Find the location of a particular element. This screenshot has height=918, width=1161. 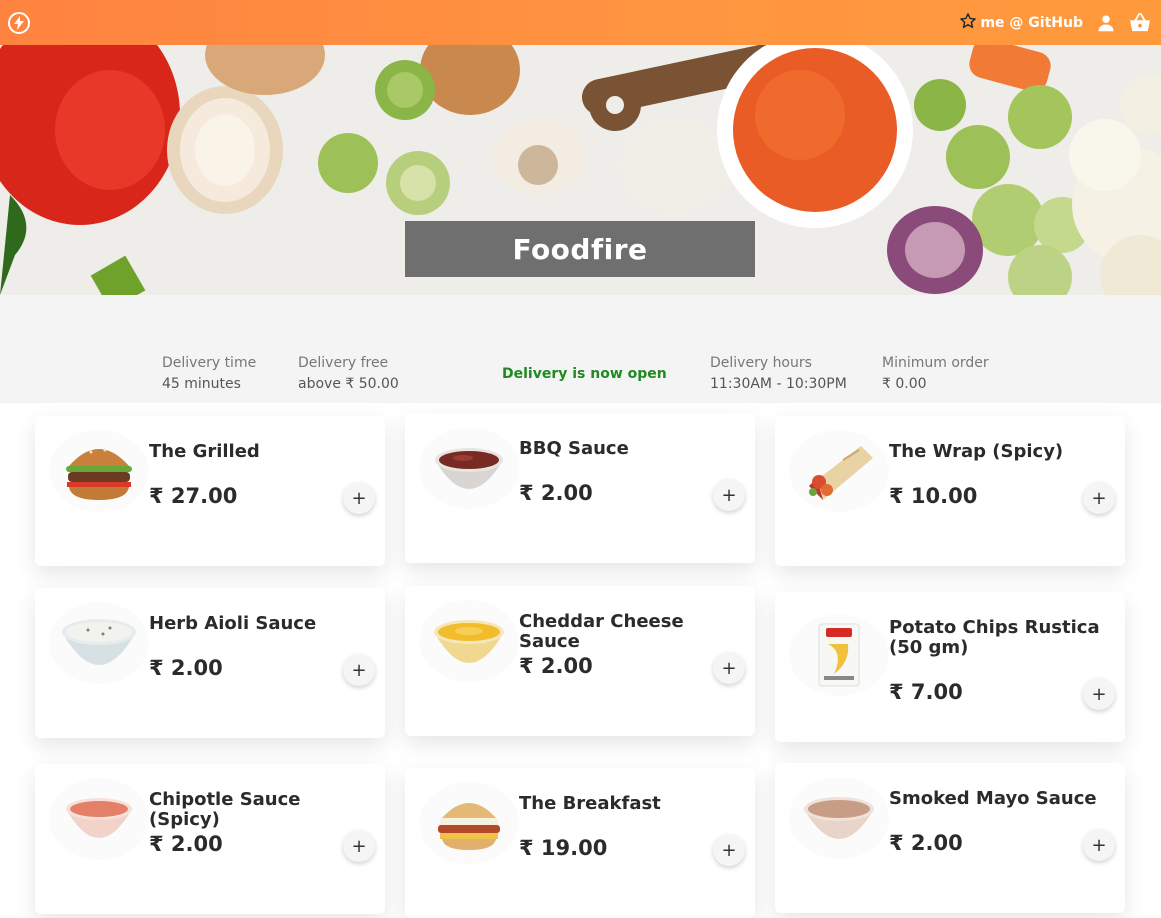

delivery-time: Delivery time 45 minutes is located at coordinates (209, 374).